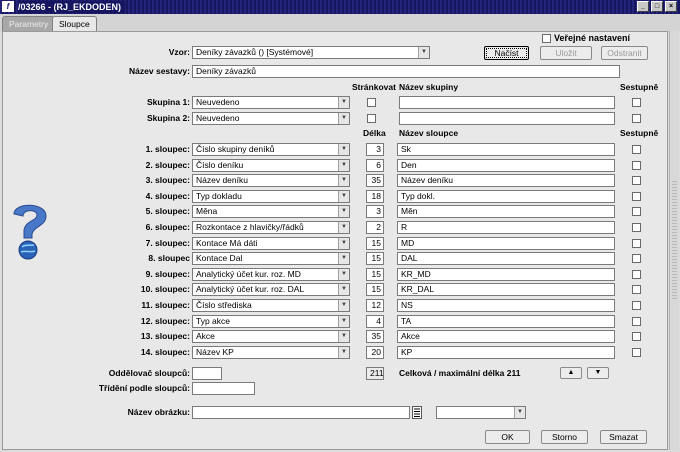 The image size is (680, 452). I want to click on scrollbar-grip, so click(674, 241).